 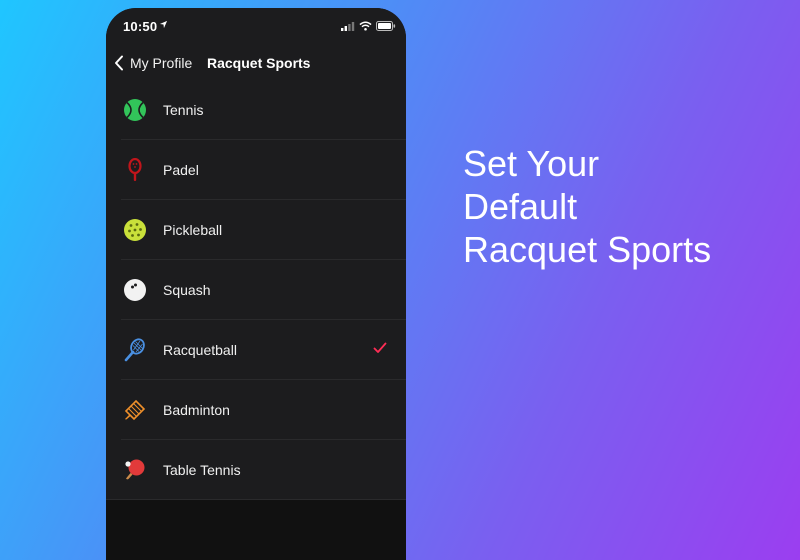 I want to click on headline-line: Default, so click(x=520, y=206).